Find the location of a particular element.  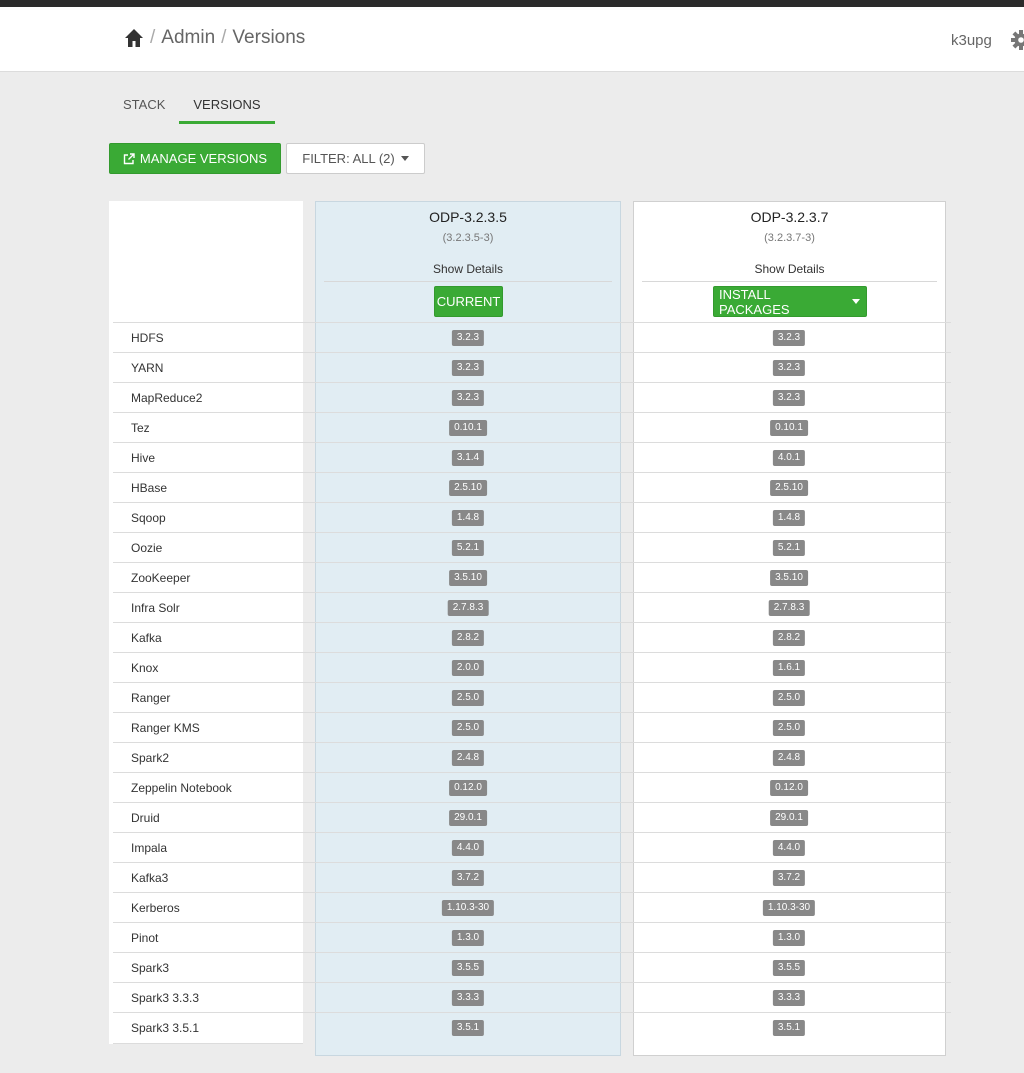

table-row: Ranger 2.5.0 2.5.0 is located at coordinates (532, 697).